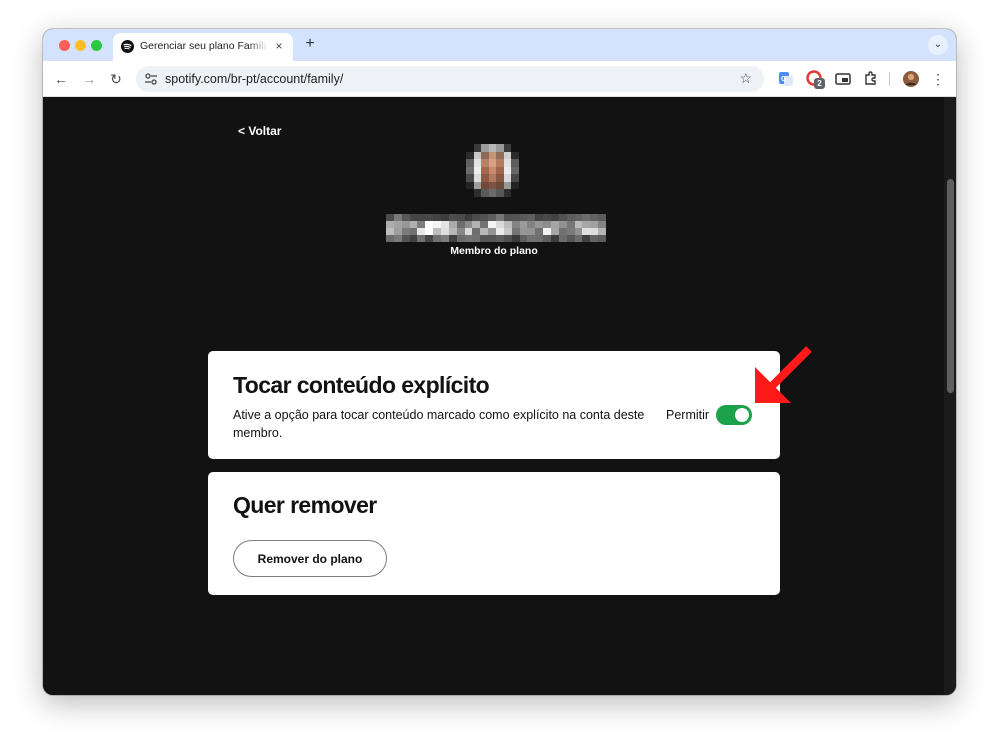 This screenshot has width=1000, height=753. Describe the element at coordinates (786, 79) in the screenshot. I see `translate-icon: G` at that location.